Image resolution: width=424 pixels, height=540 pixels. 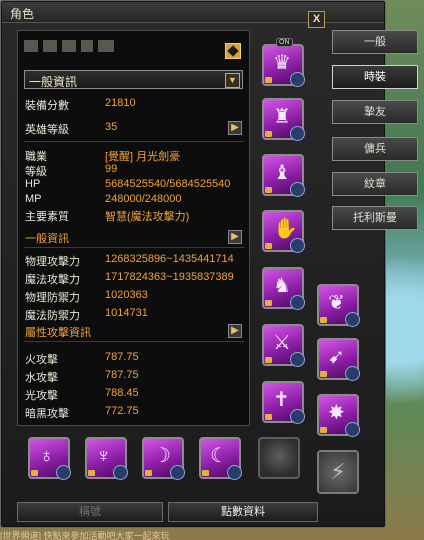 What do you see at coordinates (284, 42) in the screenshot?
I see `on-badge: ON` at bounding box center [284, 42].